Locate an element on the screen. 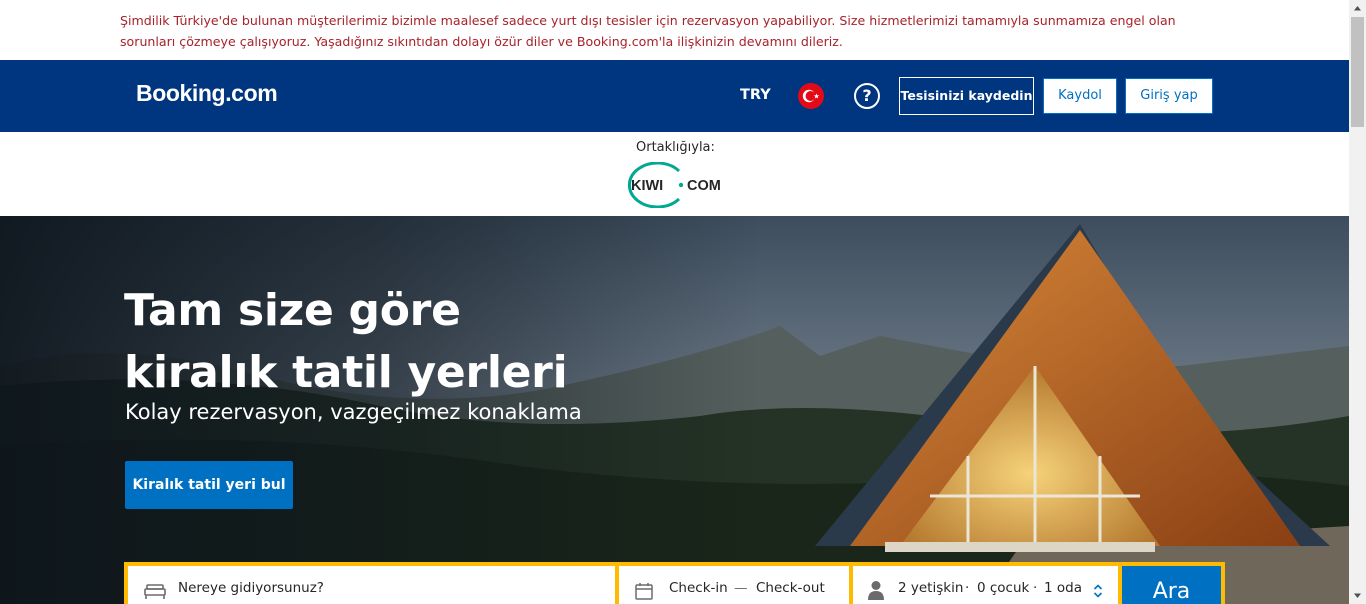  question-circle-icon: ? is located at coordinates (867, 96).